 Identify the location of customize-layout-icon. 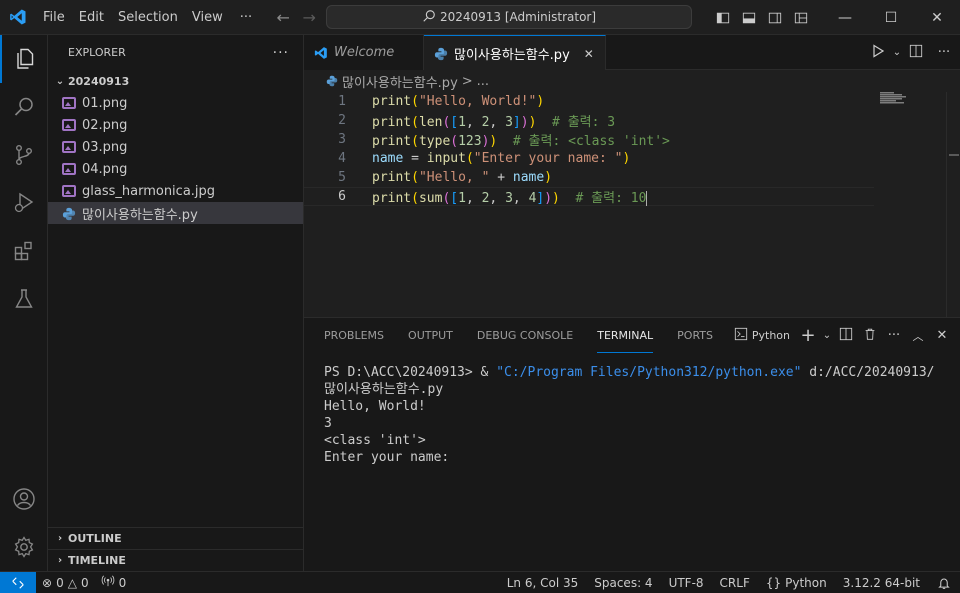
(801, 17).